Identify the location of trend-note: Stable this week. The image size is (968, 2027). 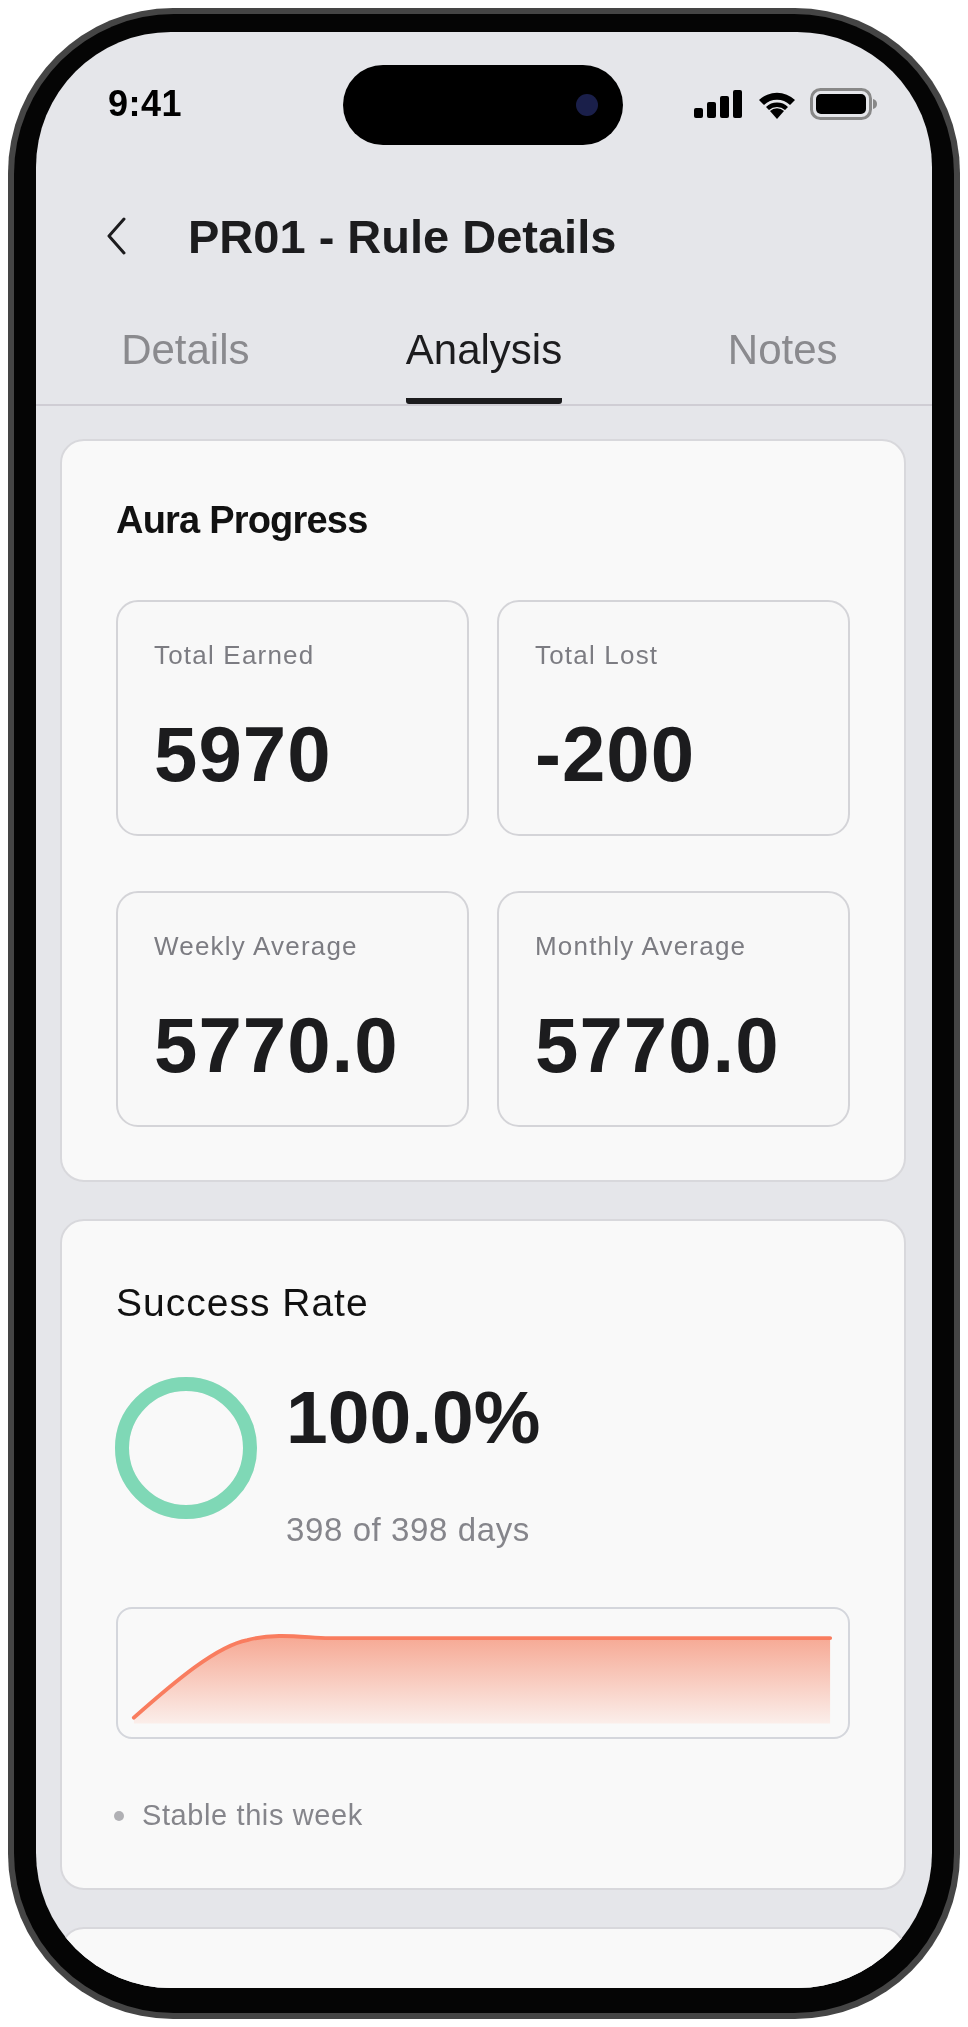
(252, 1815).